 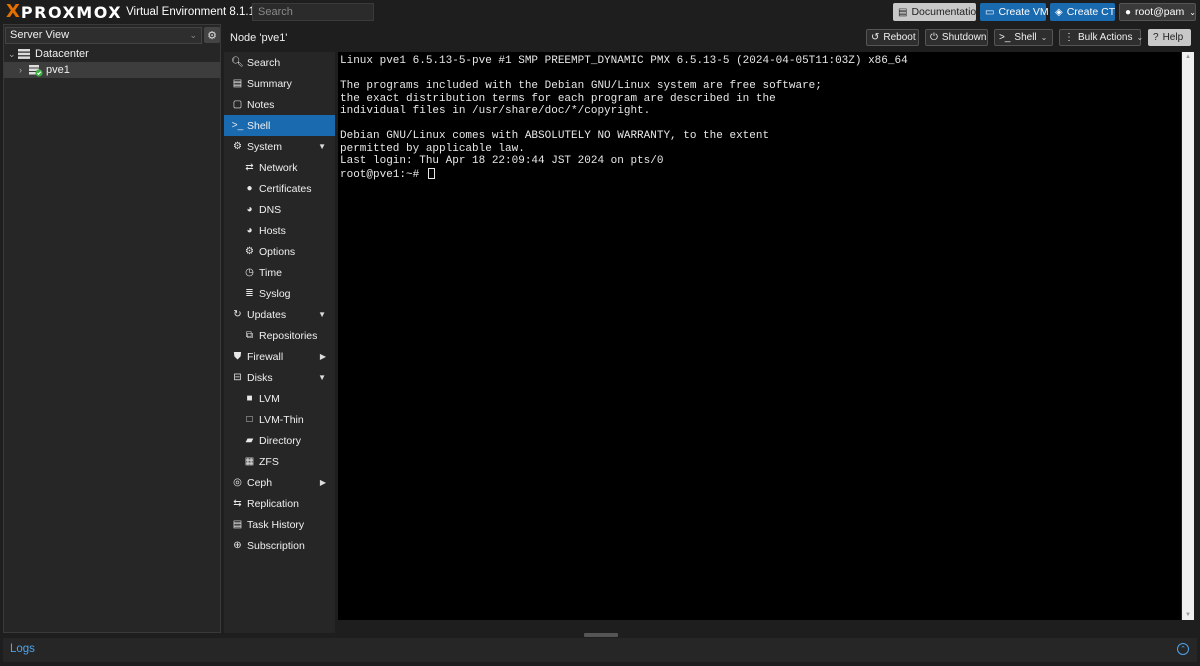 What do you see at coordinates (1082, 12) in the screenshot?
I see `create-ct-button: ◈ Create CT` at bounding box center [1082, 12].